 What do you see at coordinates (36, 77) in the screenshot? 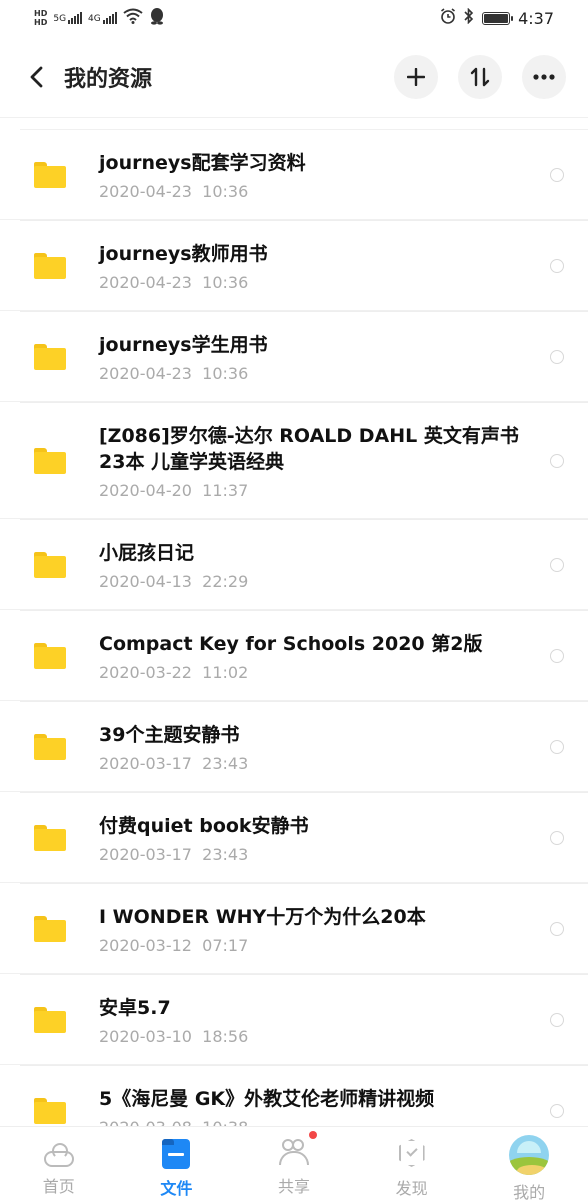
I see `back-button` at bounding box center [36, 77].